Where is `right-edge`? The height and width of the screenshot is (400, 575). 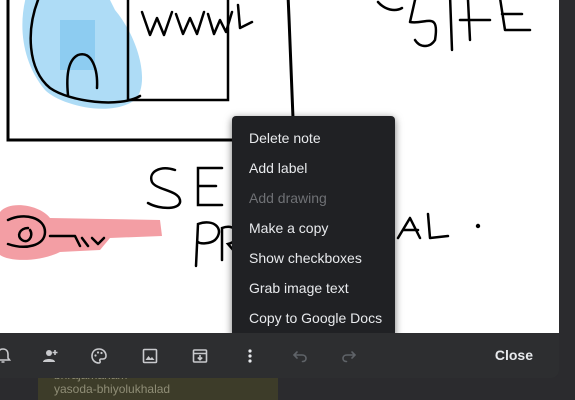
right-edge is located at coordinates (567, 200).